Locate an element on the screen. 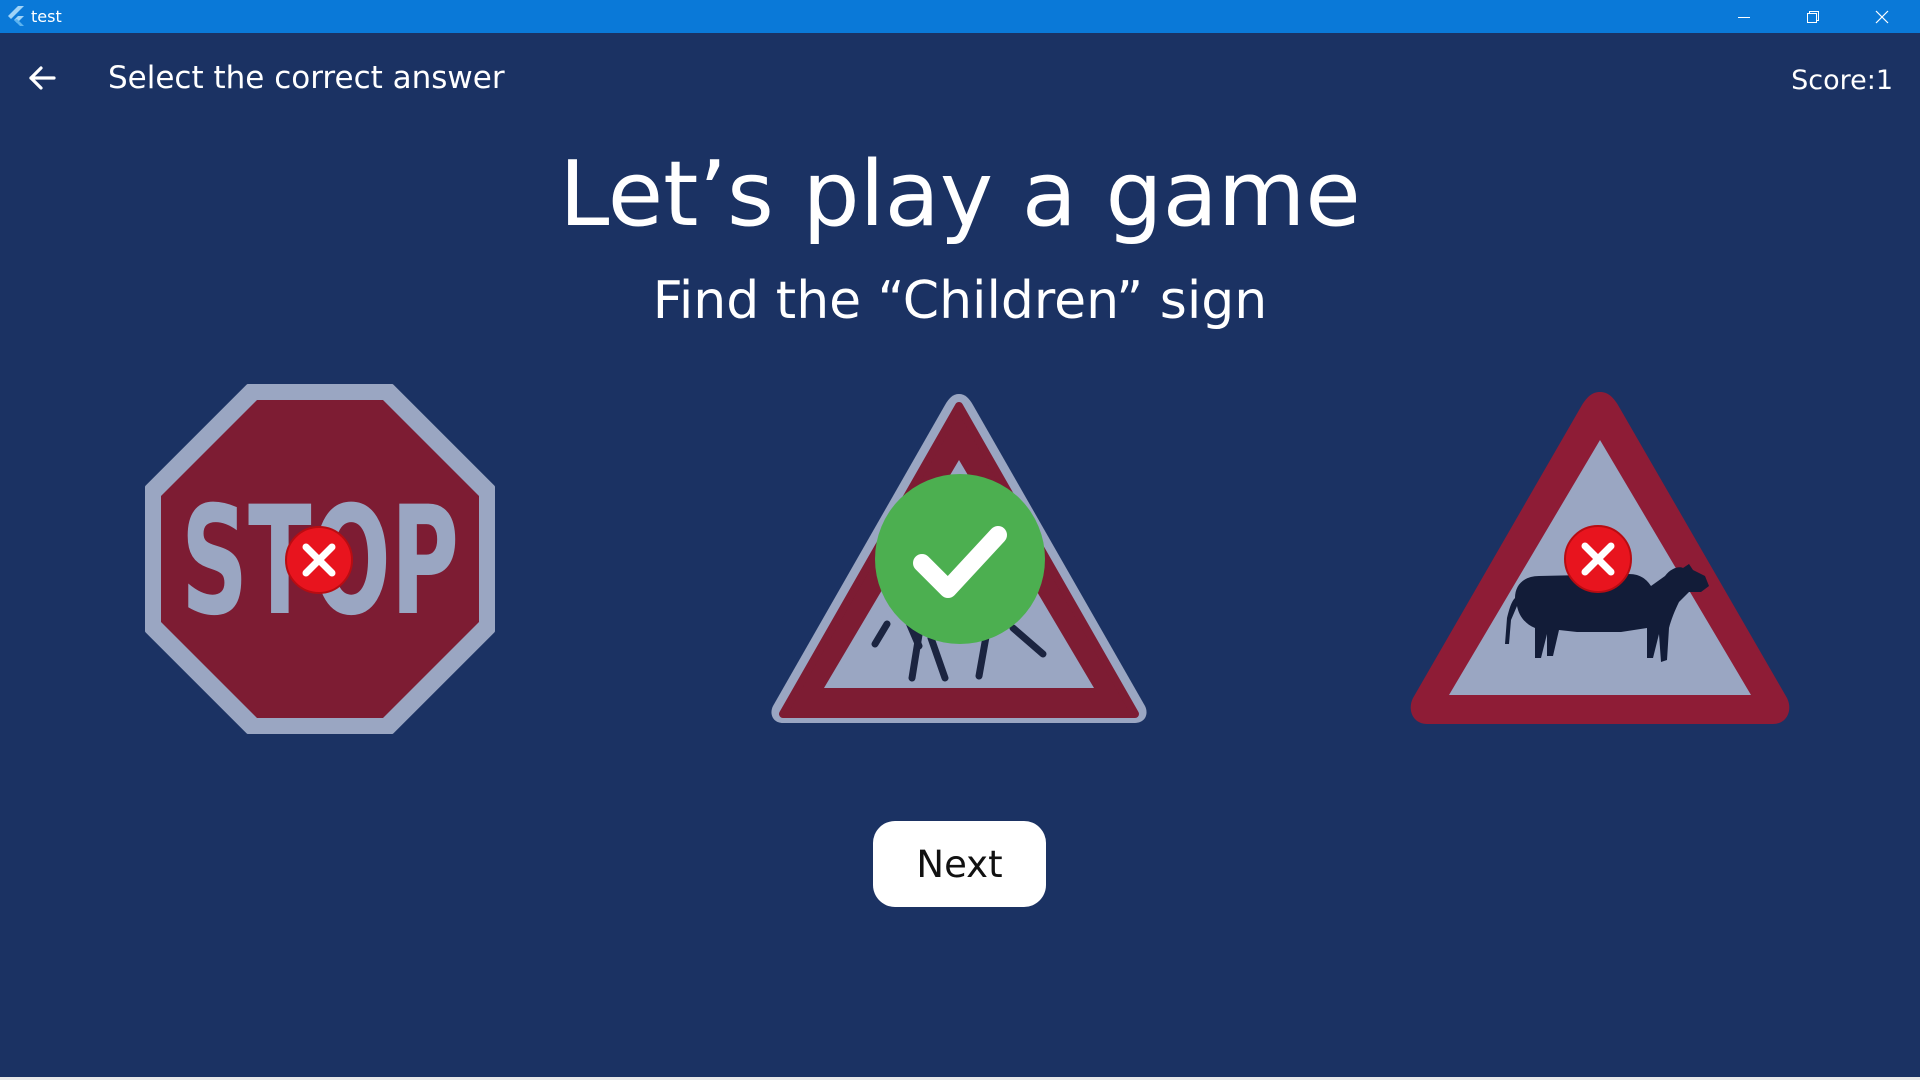 This screenshot has height=1080, width=1920. checkmark-icon is located at coordinates (960, 559).